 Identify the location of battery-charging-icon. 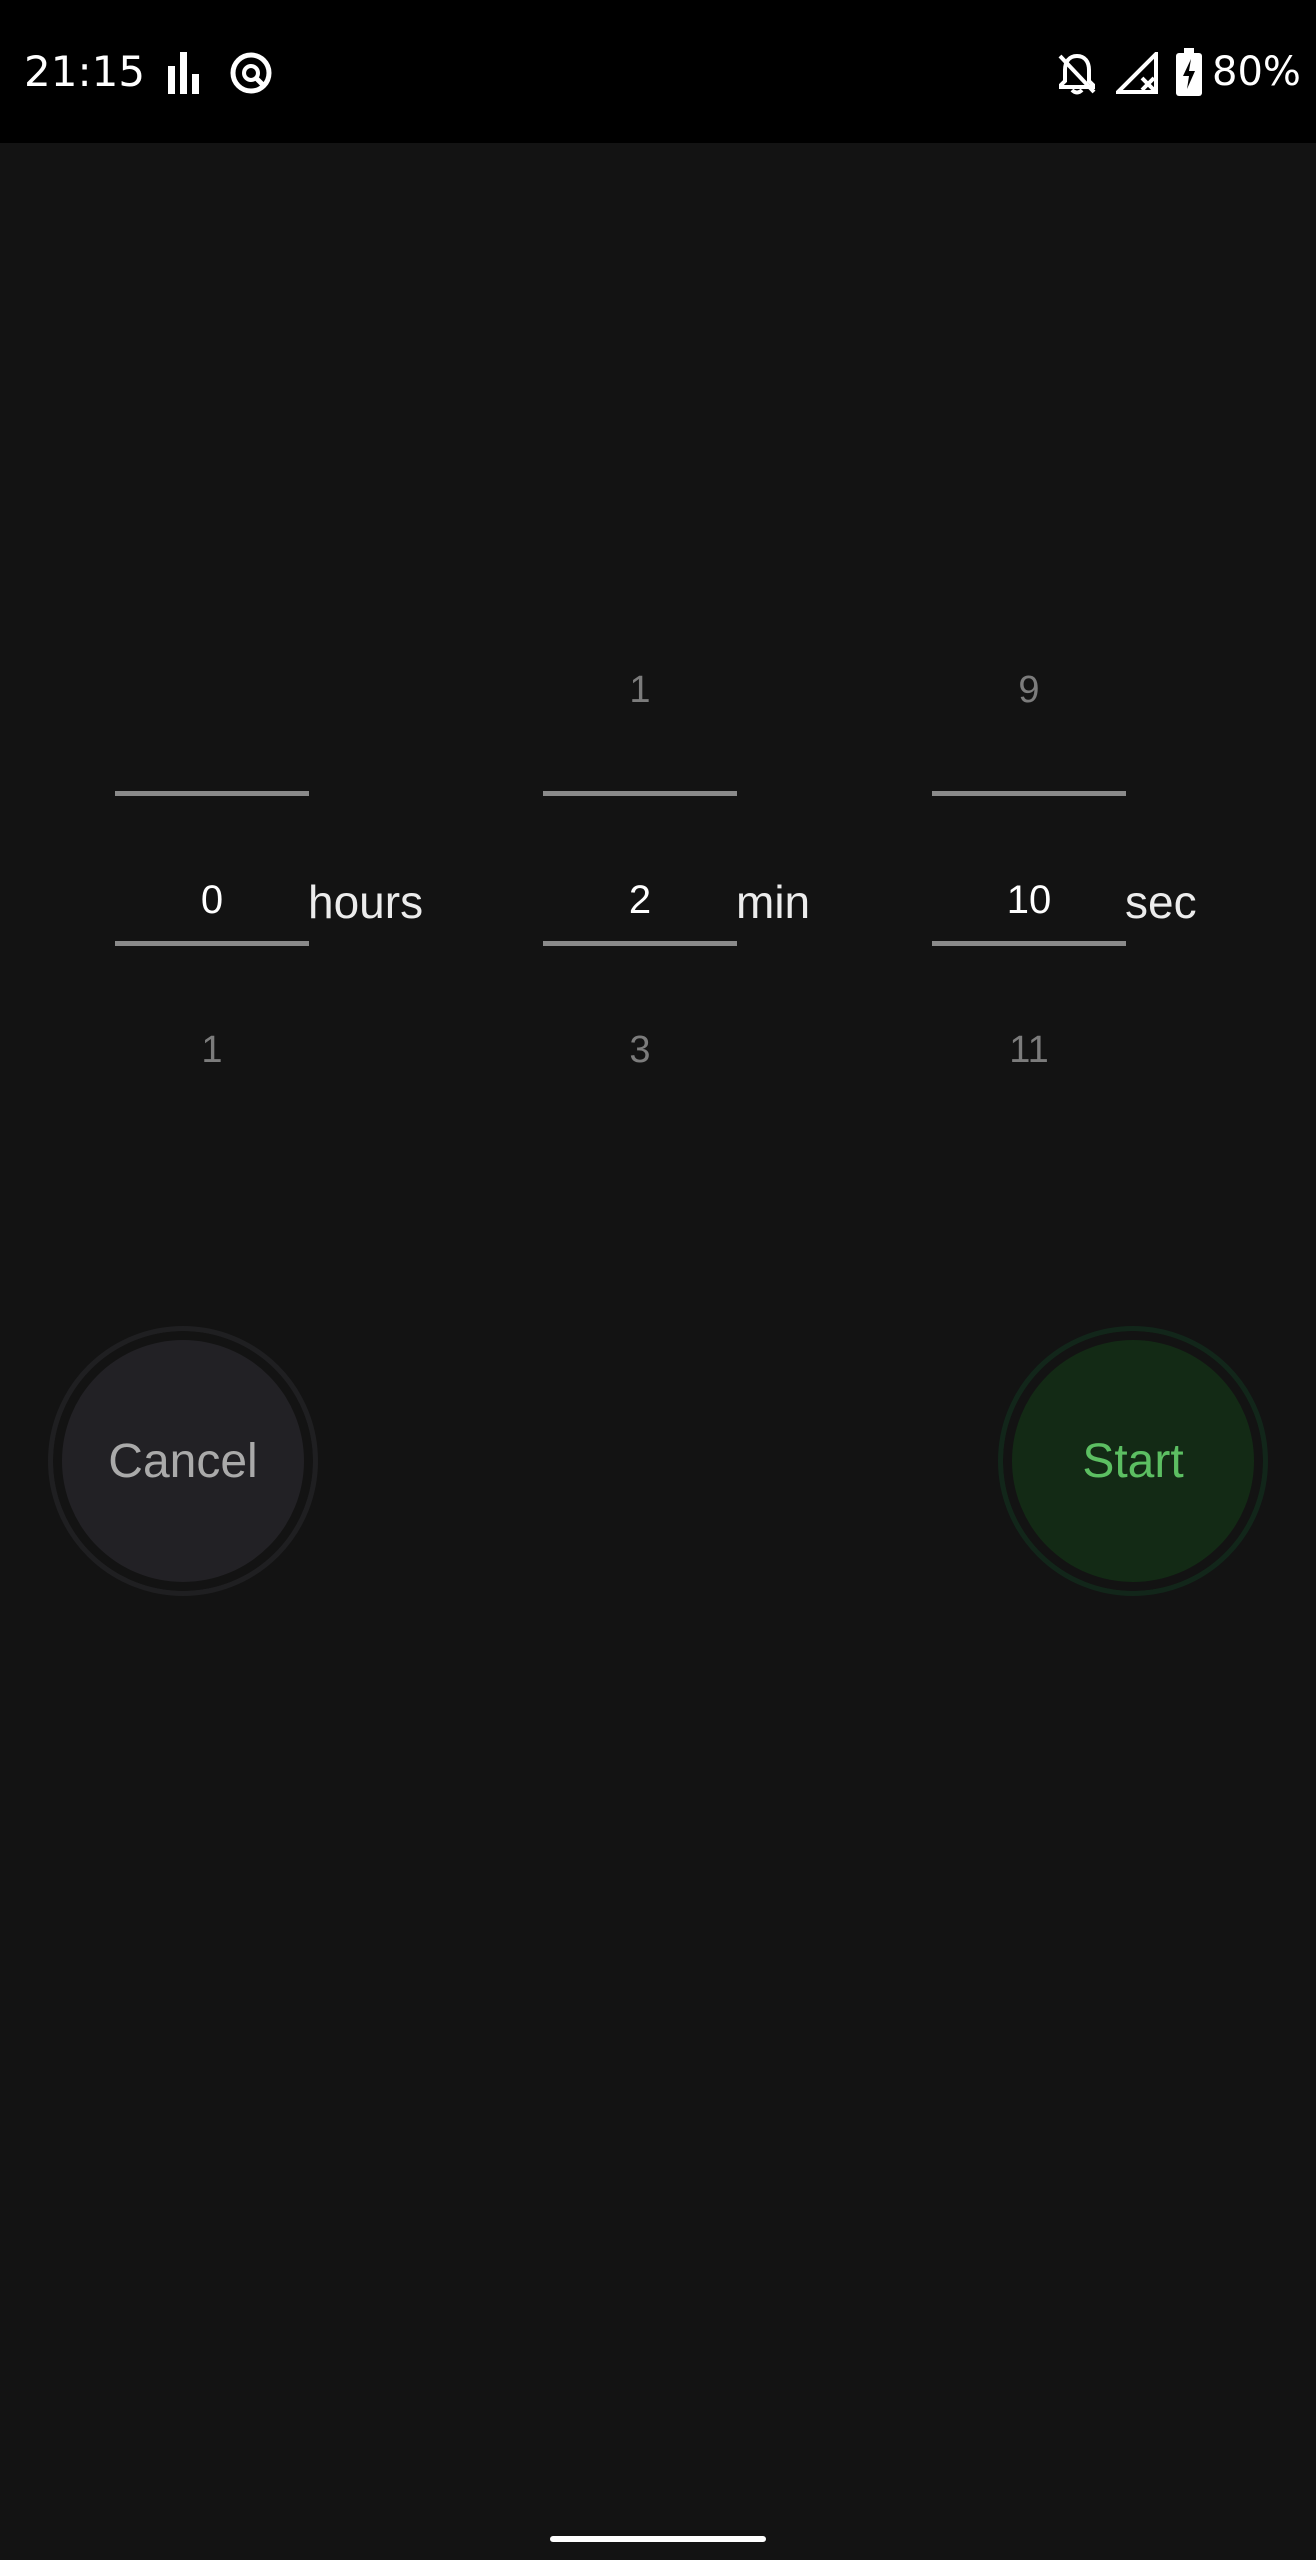
(1189, 74).